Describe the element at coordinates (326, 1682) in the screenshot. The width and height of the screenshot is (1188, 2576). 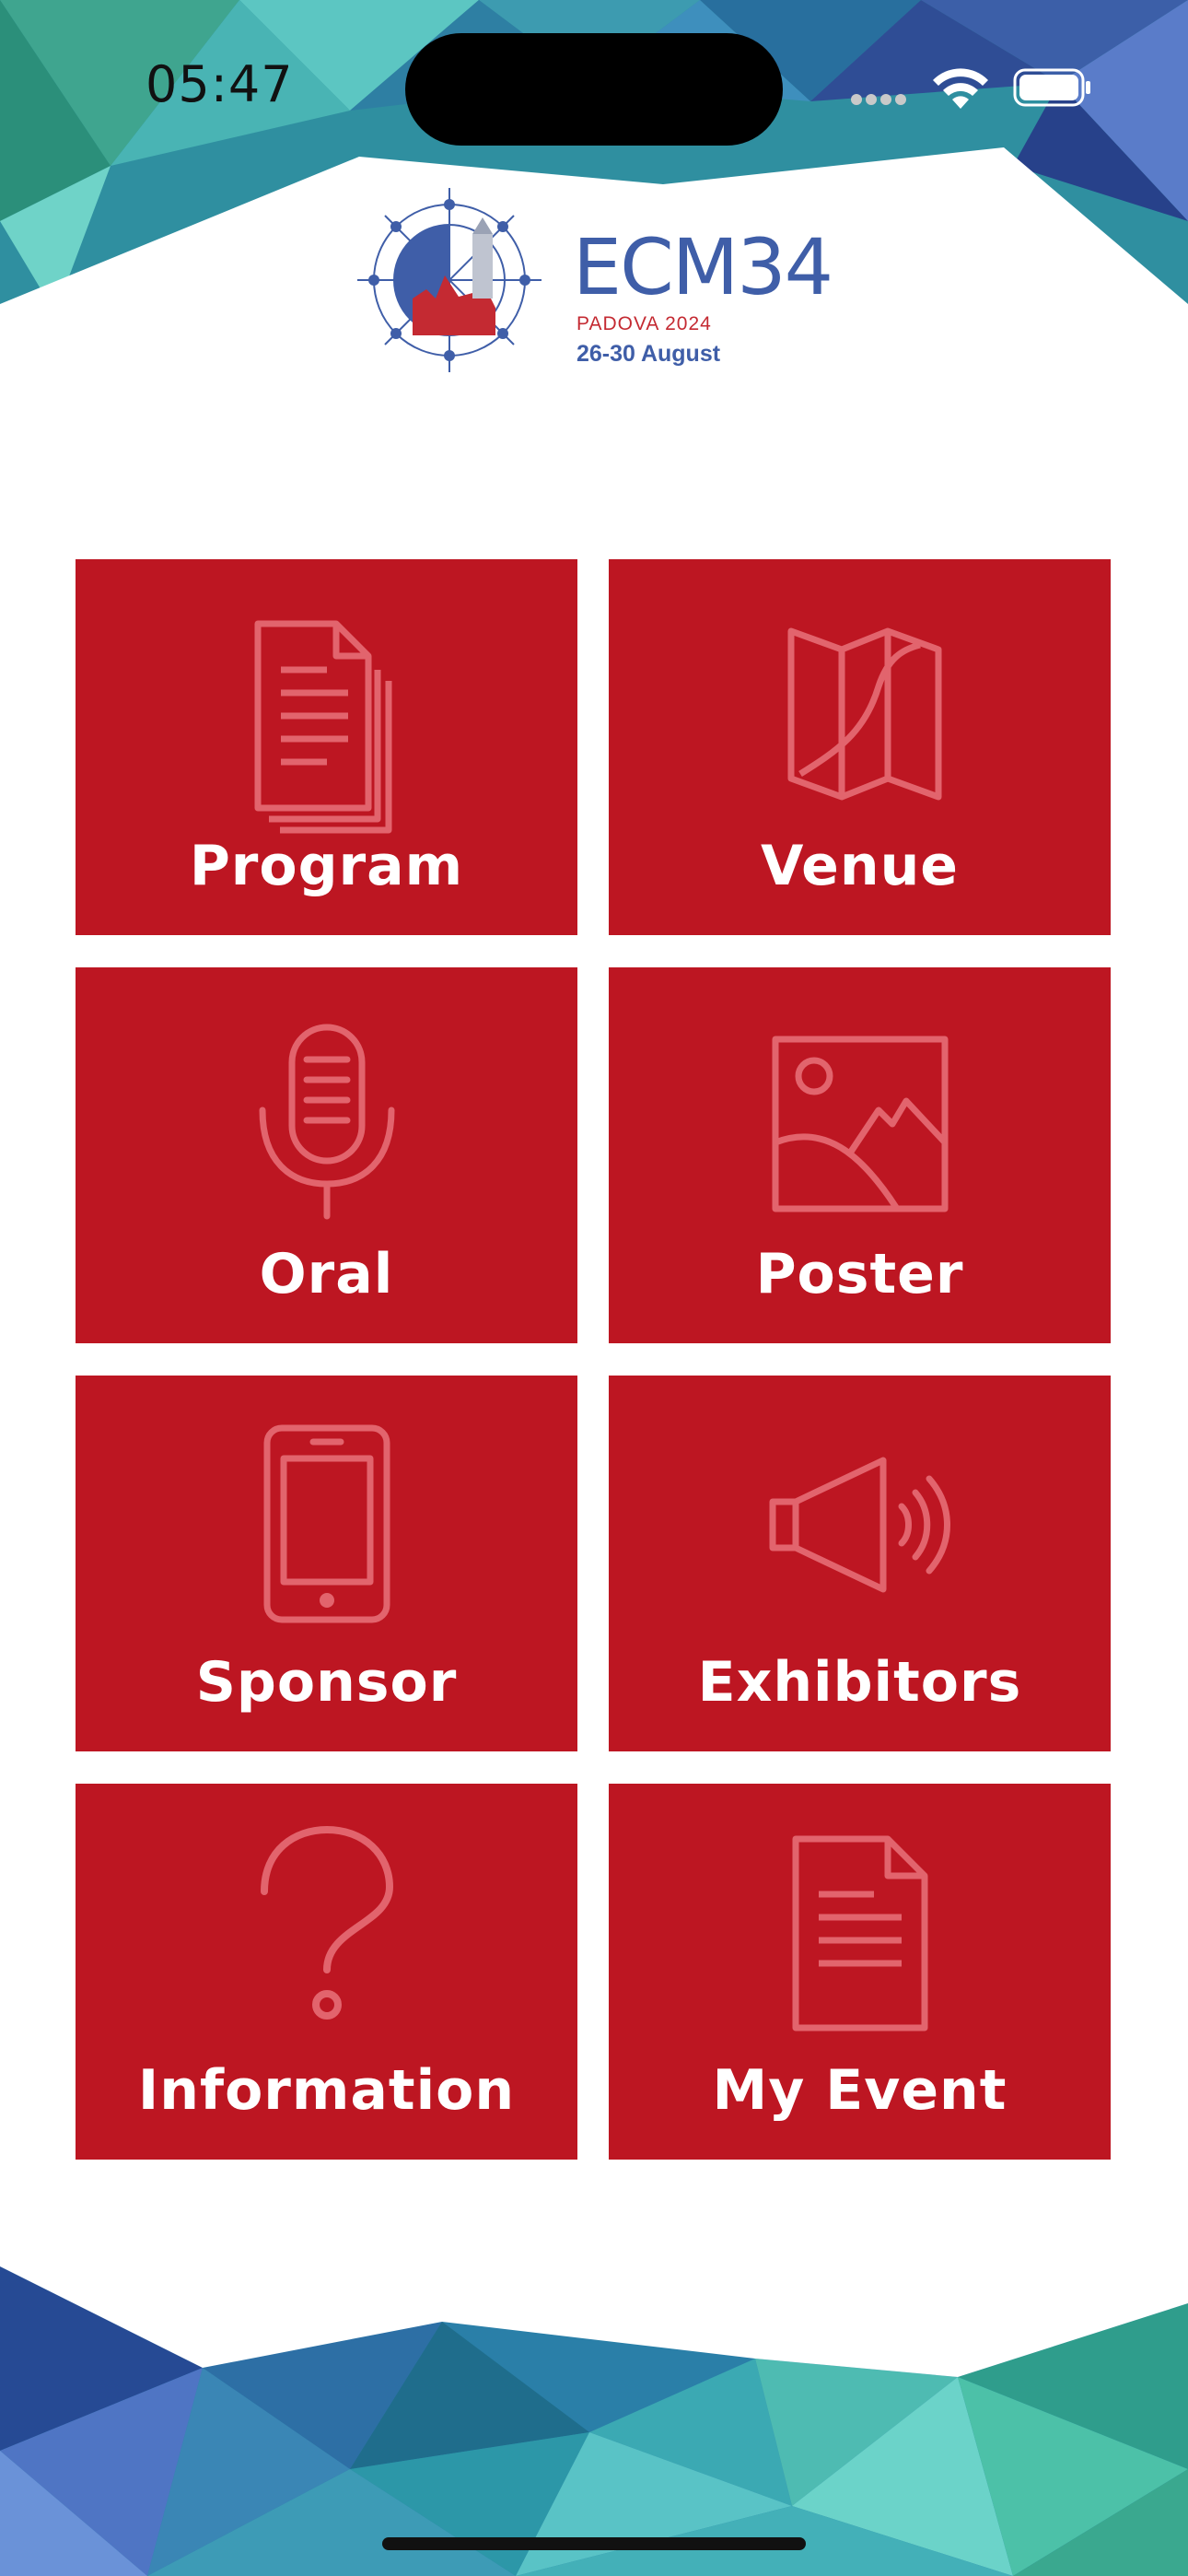
I see `tile-sponsor-label: Sponsor` at that location.